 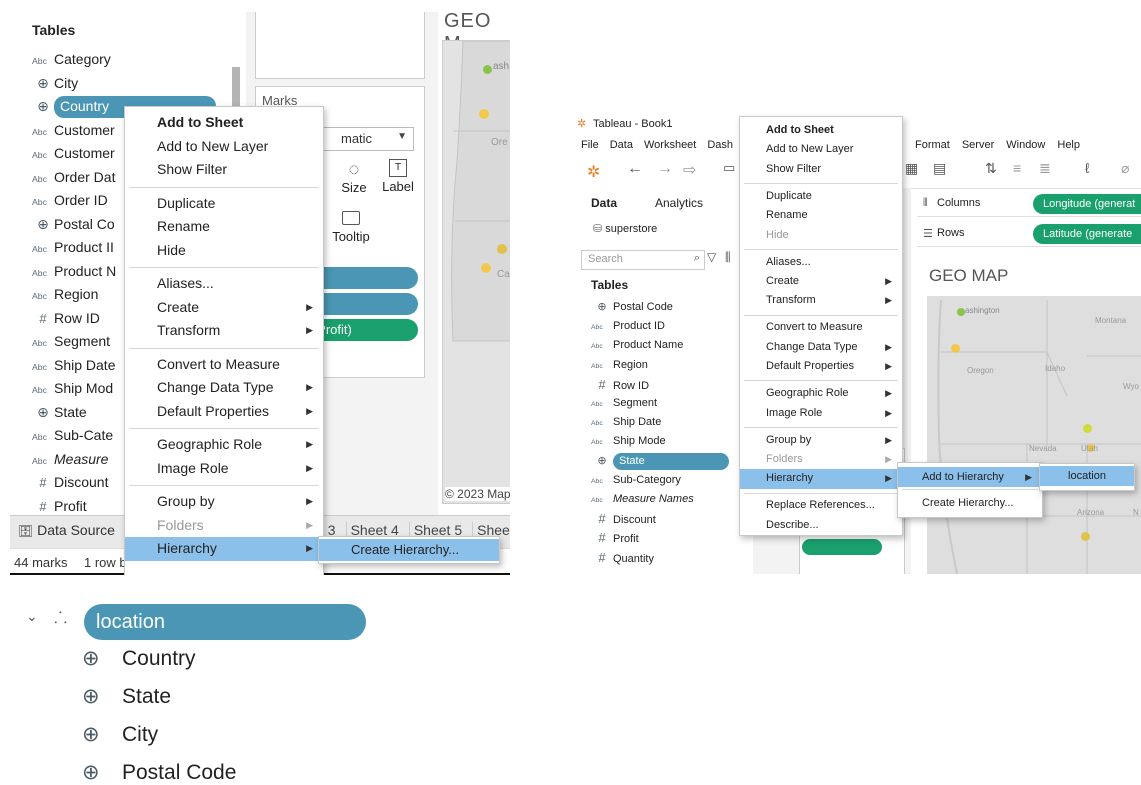 I want to click on swap-icon: ⇅, so click(x=991, y=168).